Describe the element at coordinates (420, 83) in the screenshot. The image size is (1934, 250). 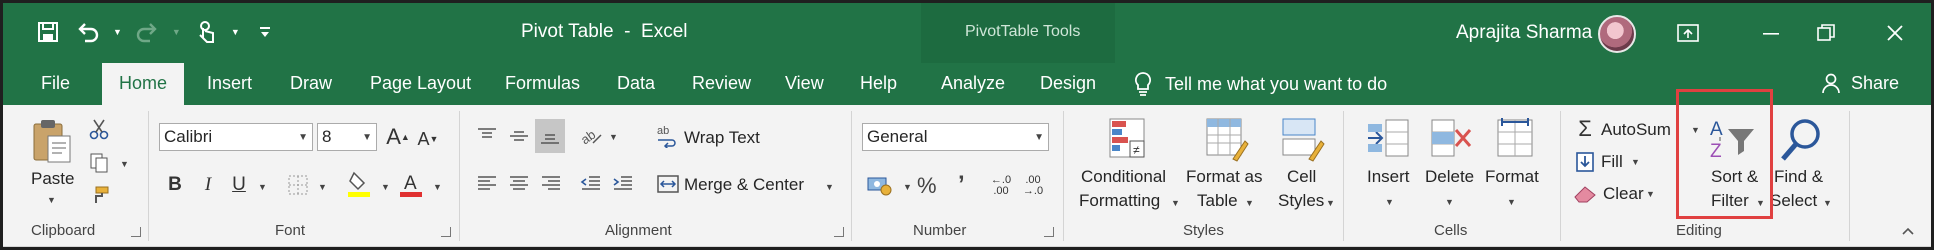
I see `tab-page-layout: Page Layout` at that location.